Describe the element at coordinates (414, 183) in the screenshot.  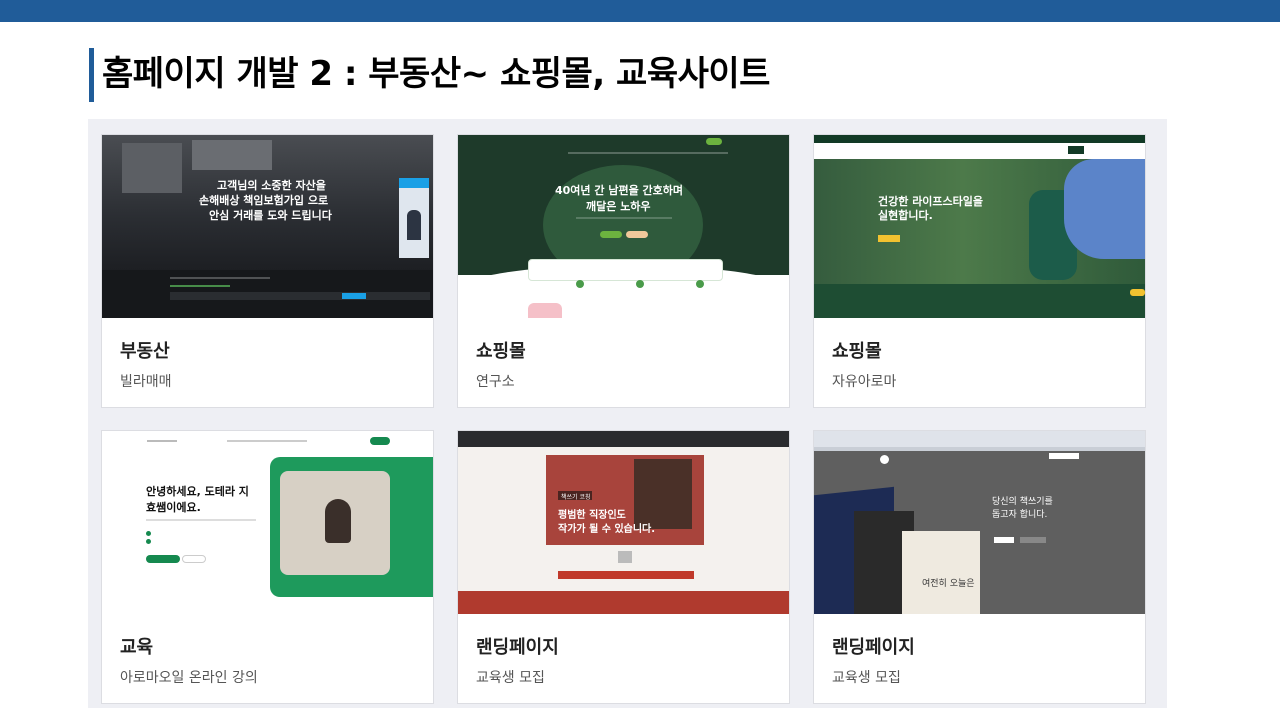
I see `thumb-agent-banner-header` at that location.